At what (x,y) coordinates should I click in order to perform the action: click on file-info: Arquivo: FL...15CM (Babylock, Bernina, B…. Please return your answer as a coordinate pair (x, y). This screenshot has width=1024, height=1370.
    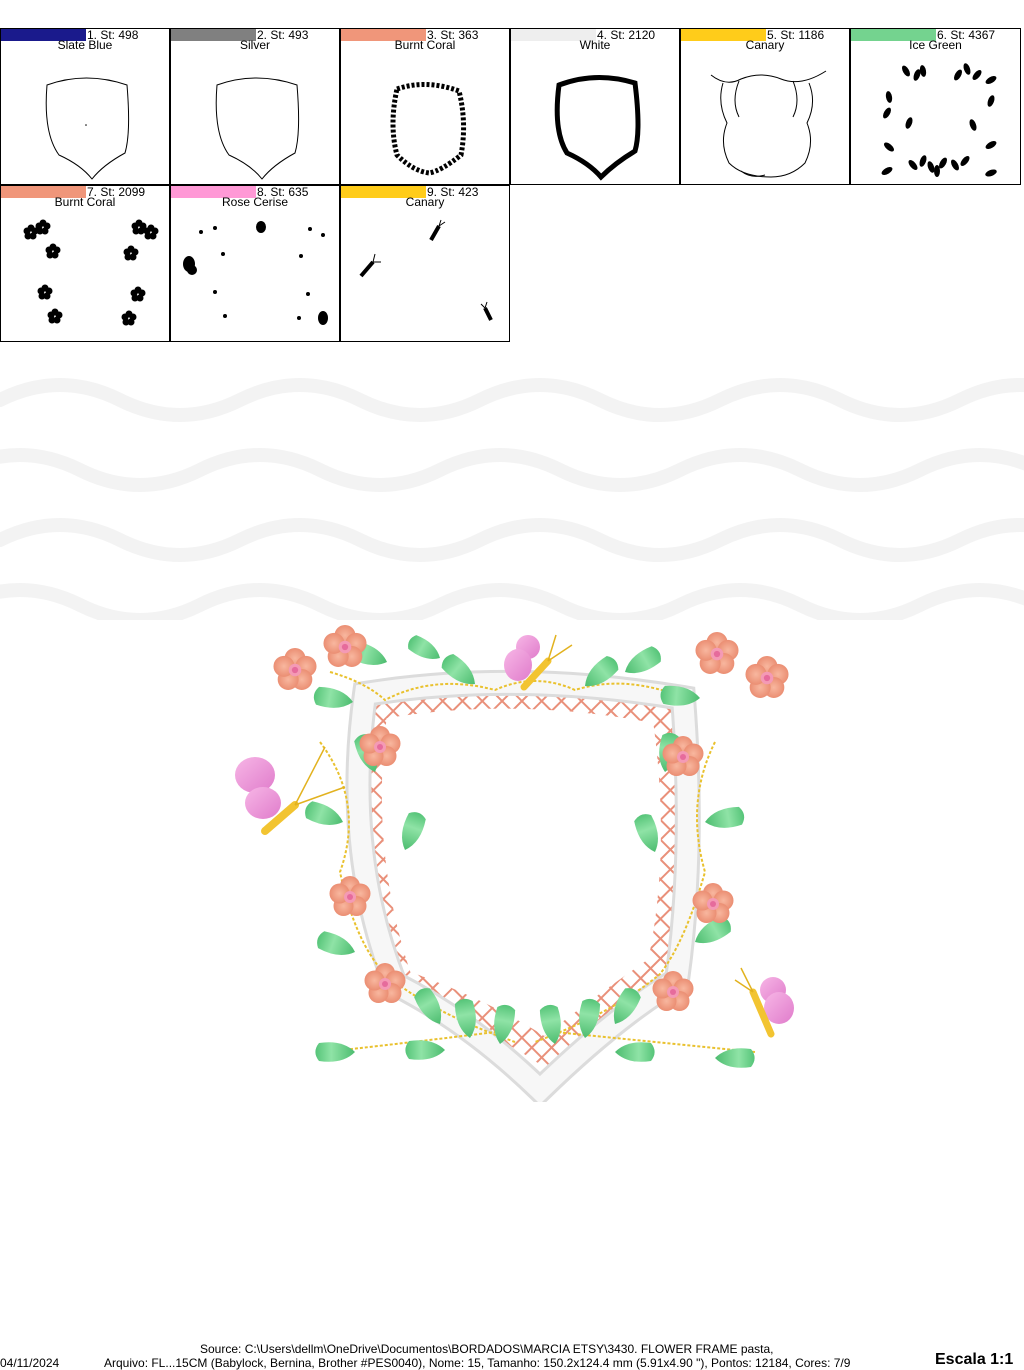
    Looking at the image, I should click on (477, 1363).